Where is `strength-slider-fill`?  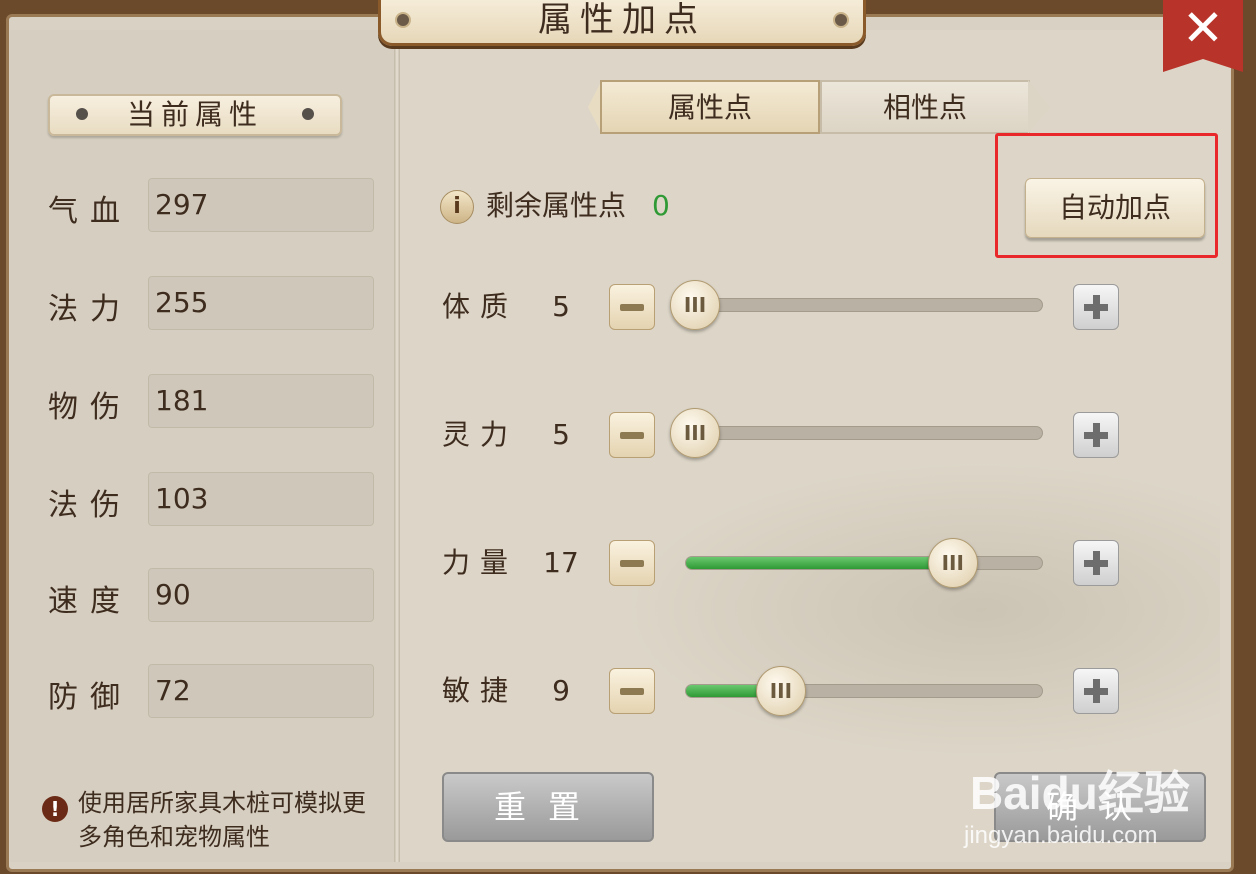 strength-slider-fill is located at coordinates (814, 563).